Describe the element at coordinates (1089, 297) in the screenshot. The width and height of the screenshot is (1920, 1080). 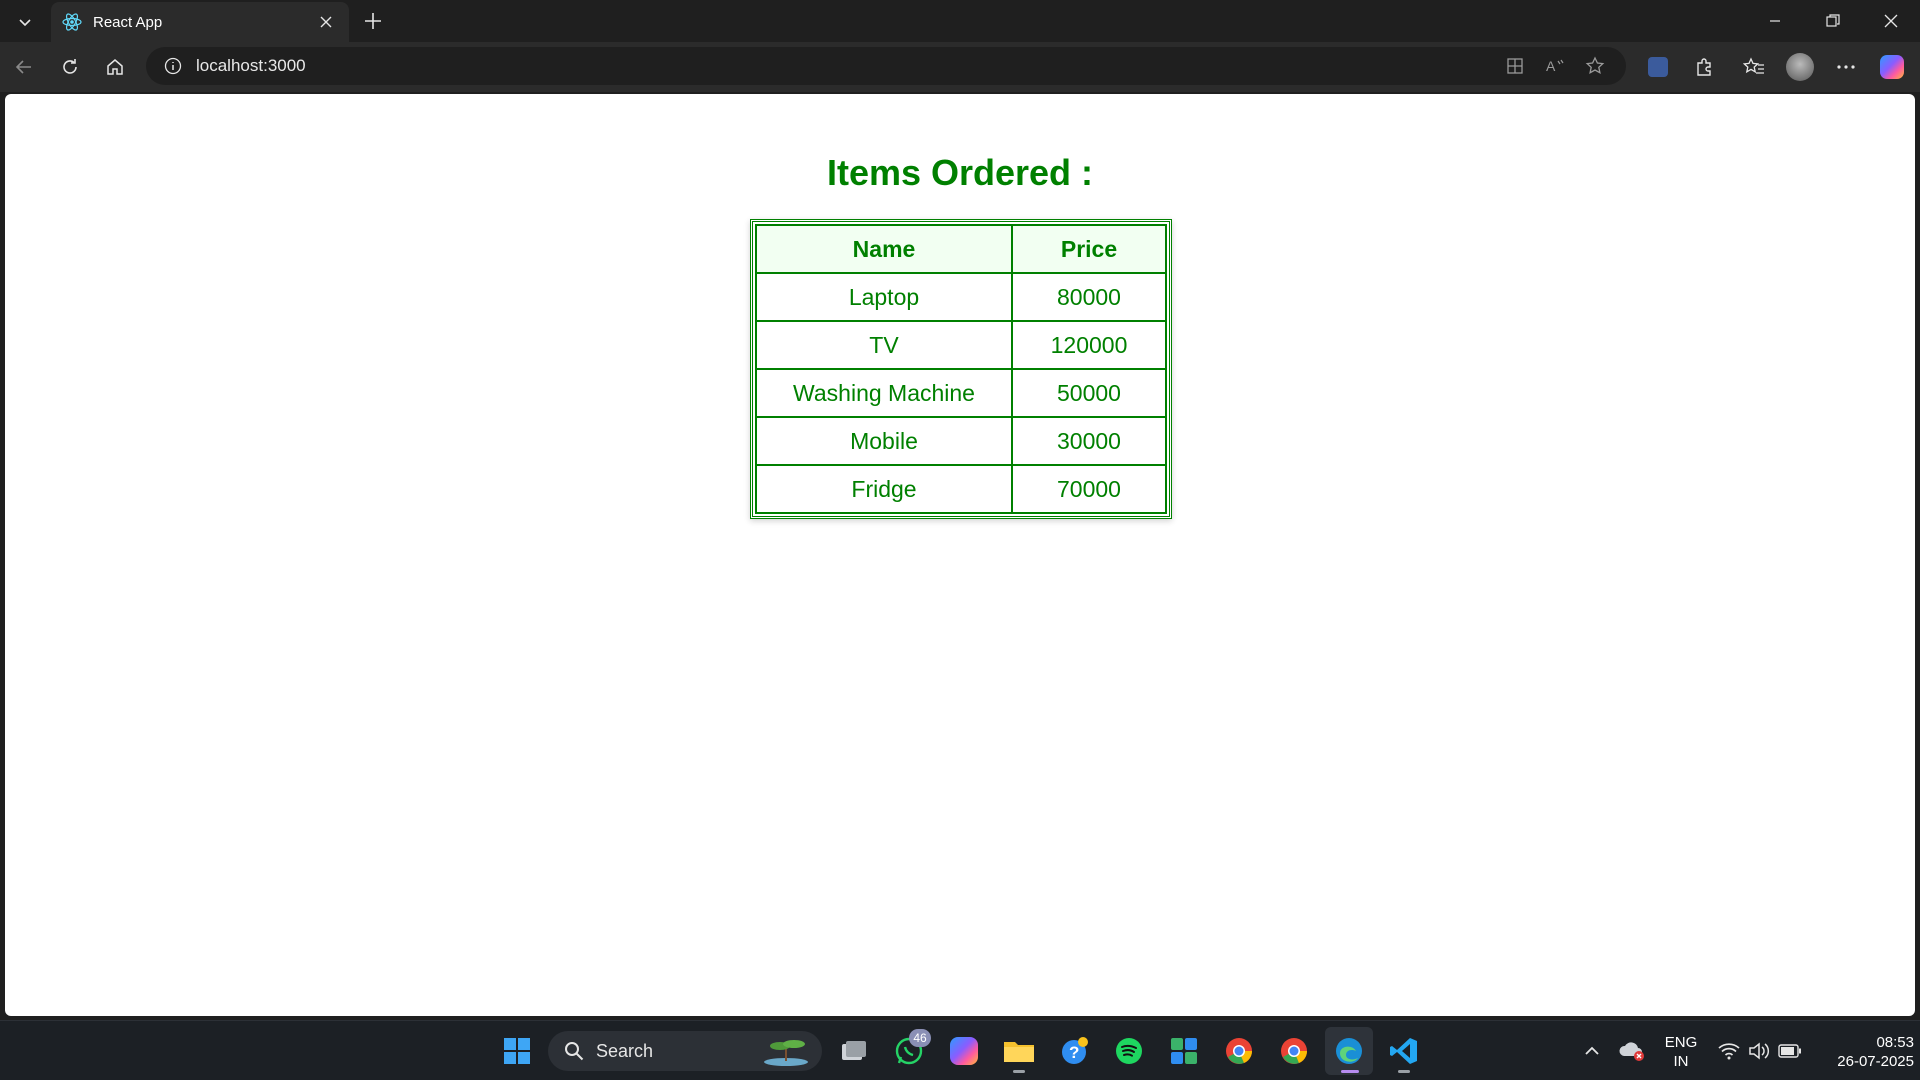
I see `item-price-cell: 80000` at that location.